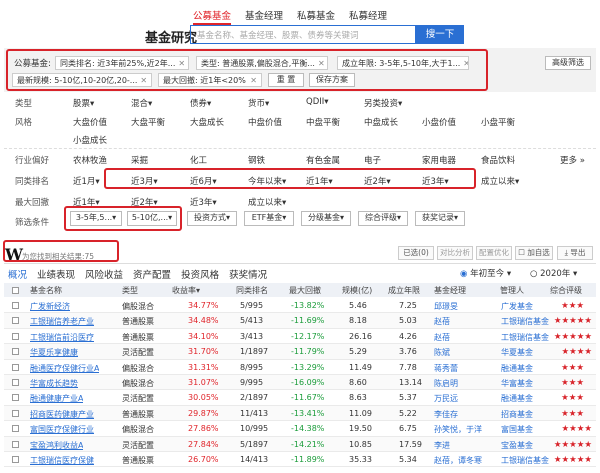 The image size is (600, 473). What do you see at coordinates (122, 63) in the screenshot?
I see `filter-chip-rank: 同类排名: 近3年前25%,近2年... ✕` at bounding box center [122, 63].